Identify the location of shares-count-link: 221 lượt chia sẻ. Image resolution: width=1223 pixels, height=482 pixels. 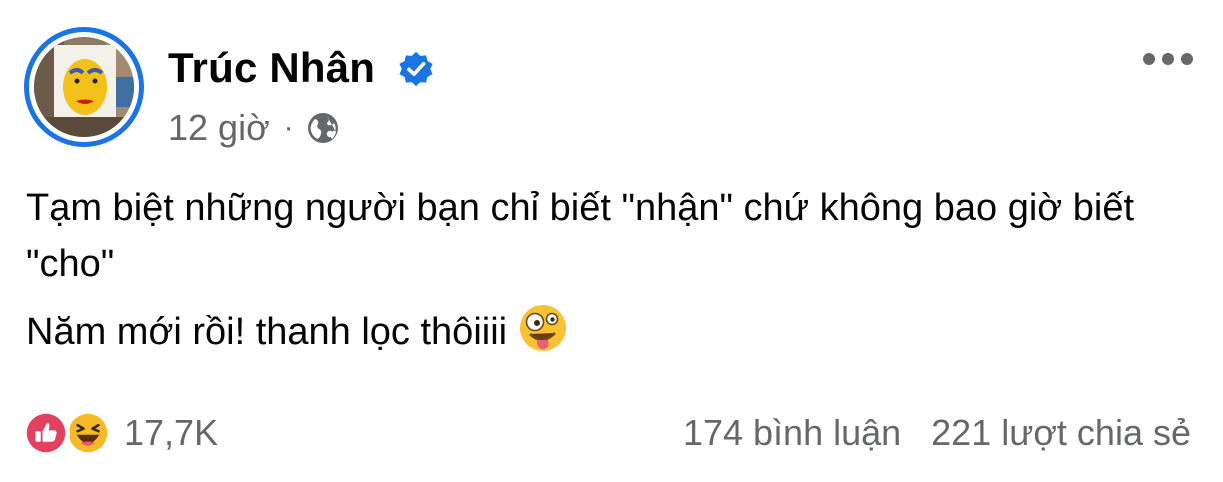
(1061, 433).